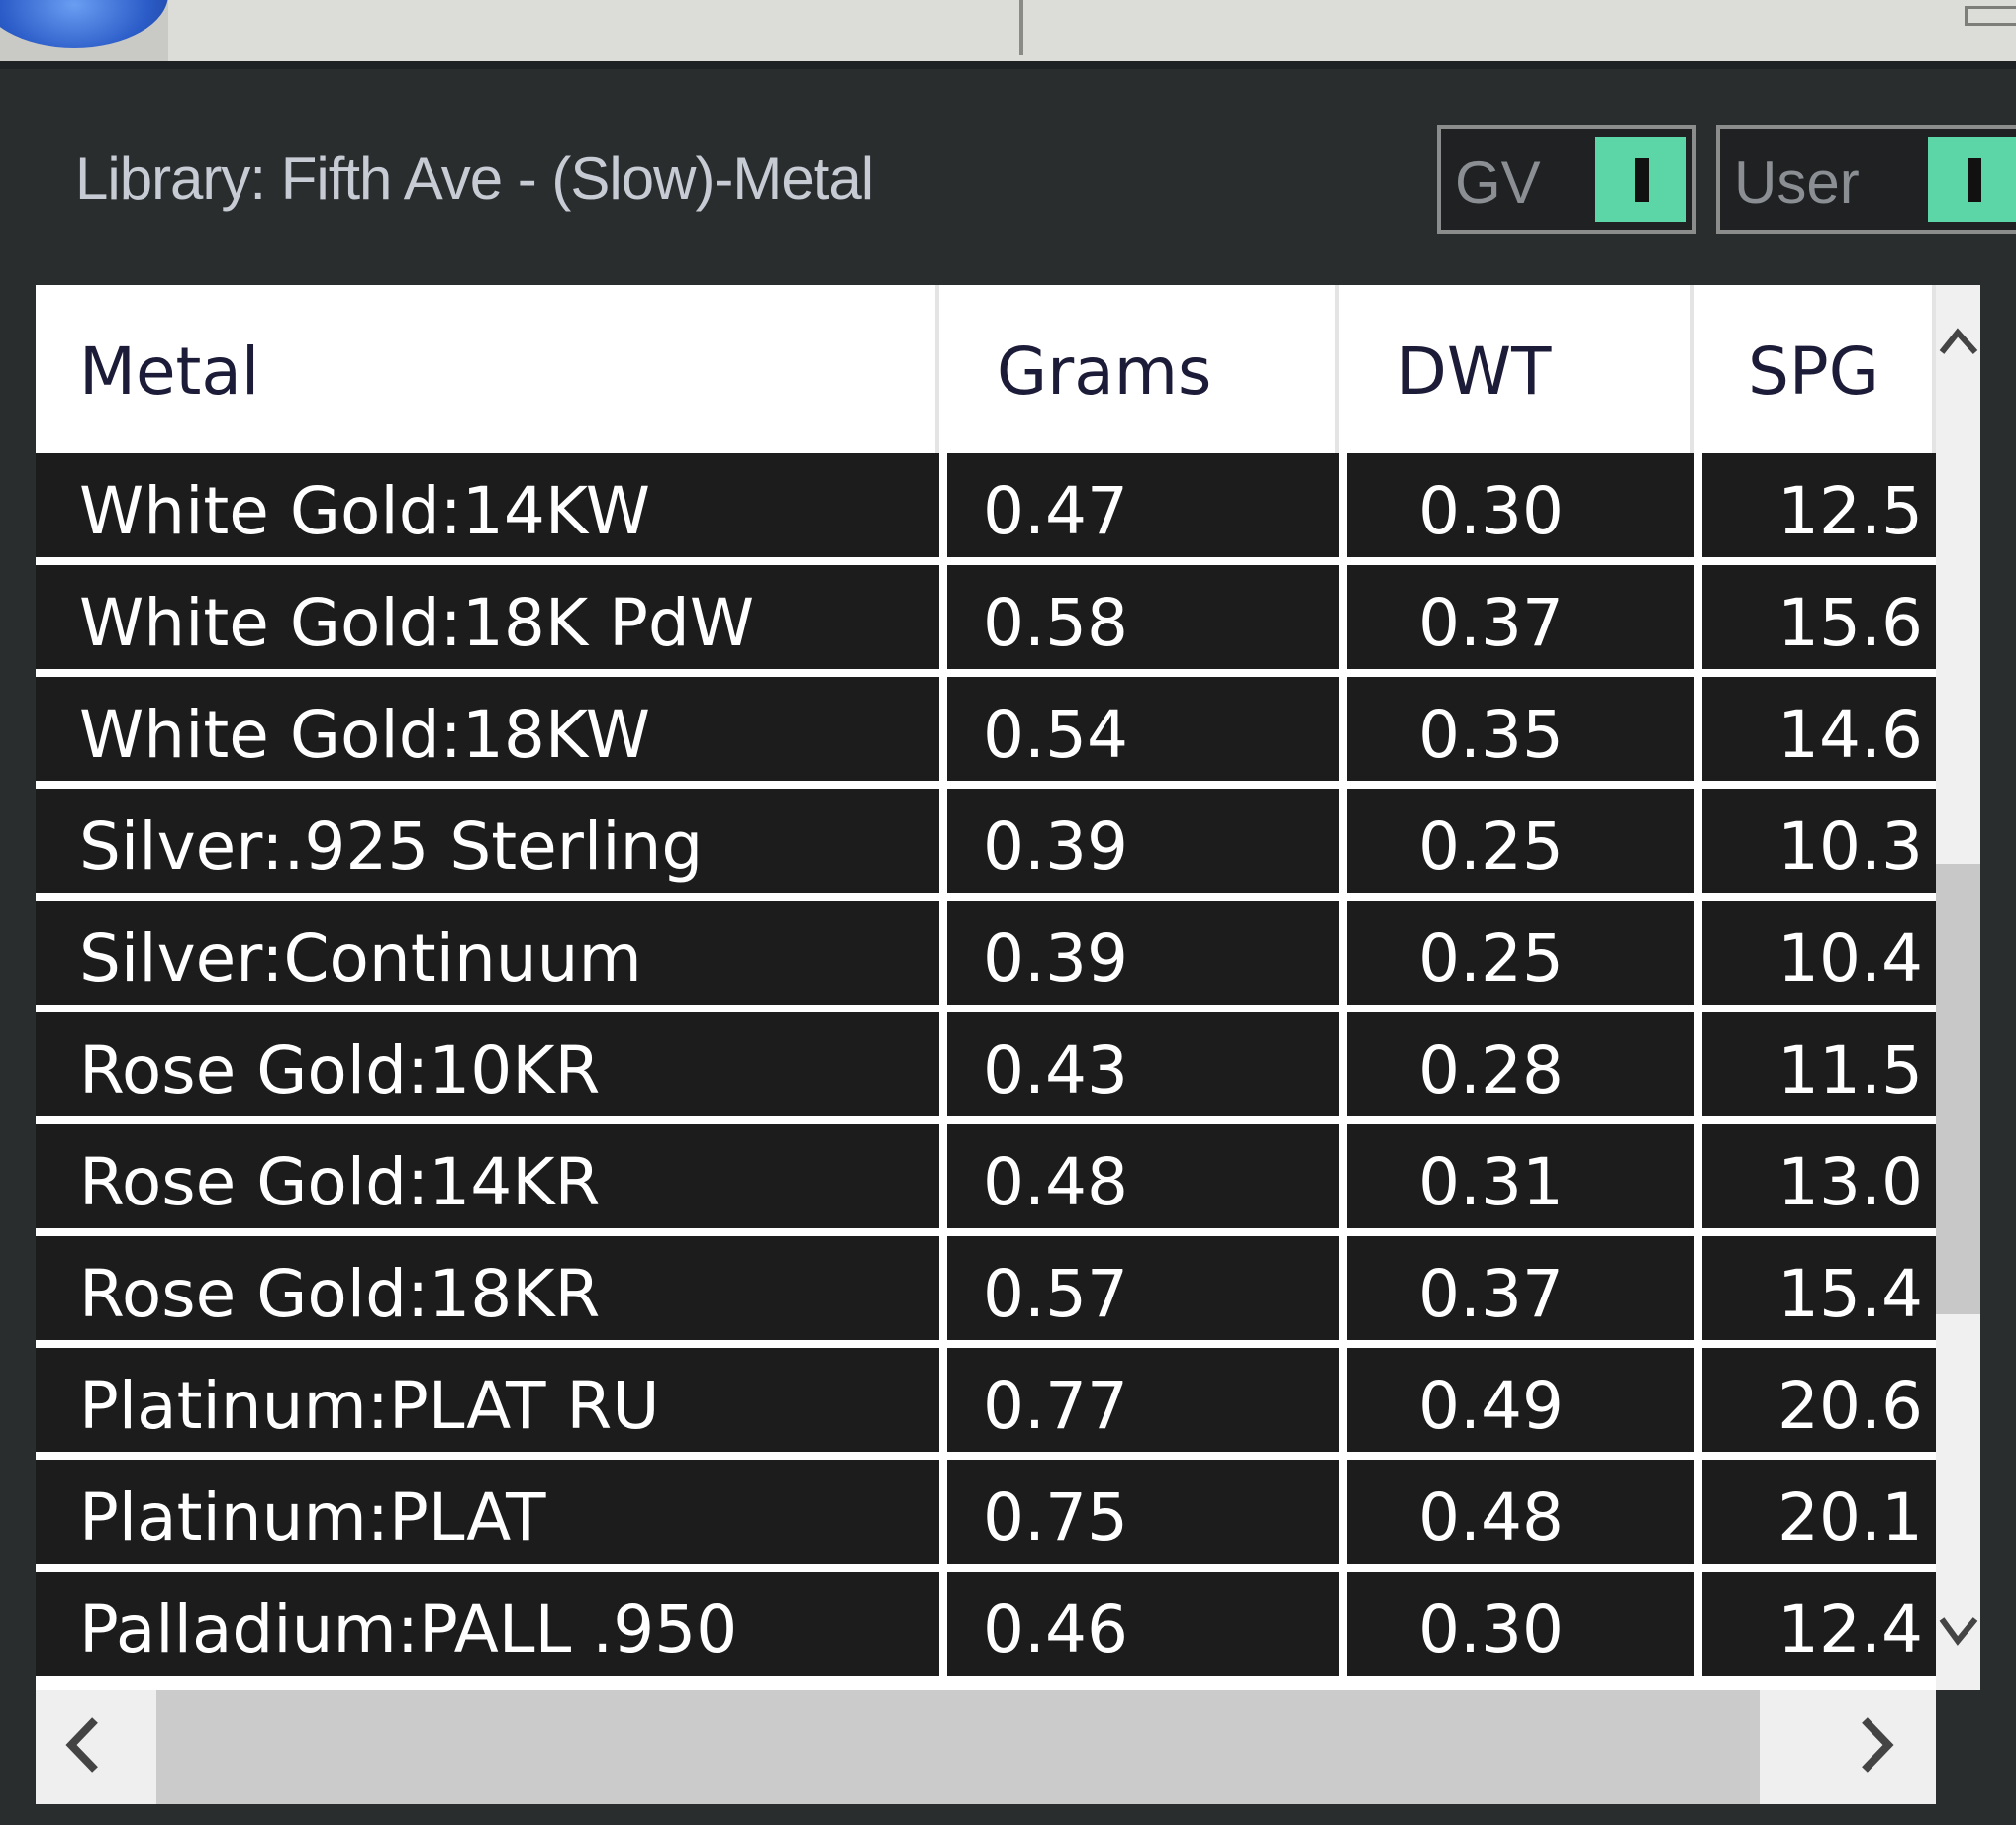 Image resolution: width=2016 pixels, height=1825 pixels. I want to click on cell-metal: Rose Gold:14KR, so click(488, 1176).